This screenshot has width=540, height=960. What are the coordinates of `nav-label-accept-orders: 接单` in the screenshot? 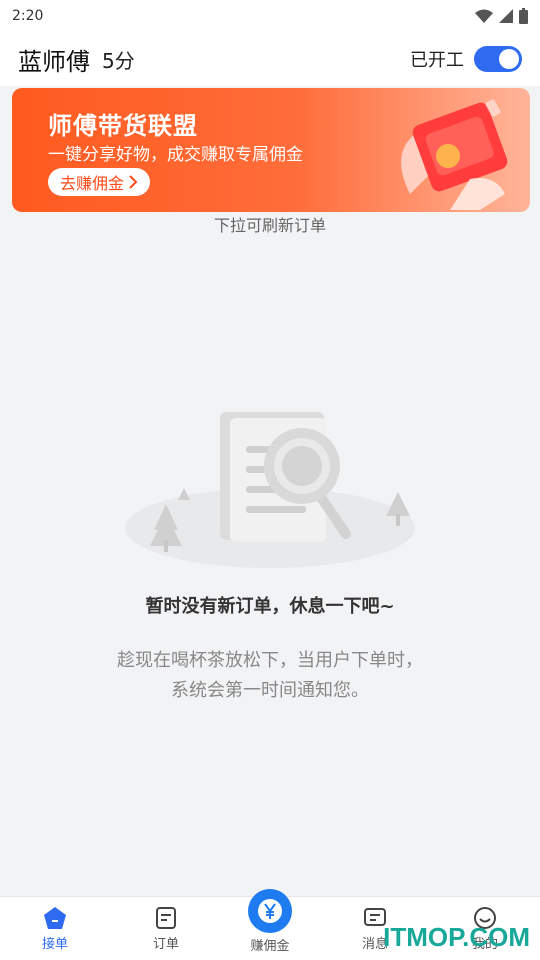 It's located at (54, 944).